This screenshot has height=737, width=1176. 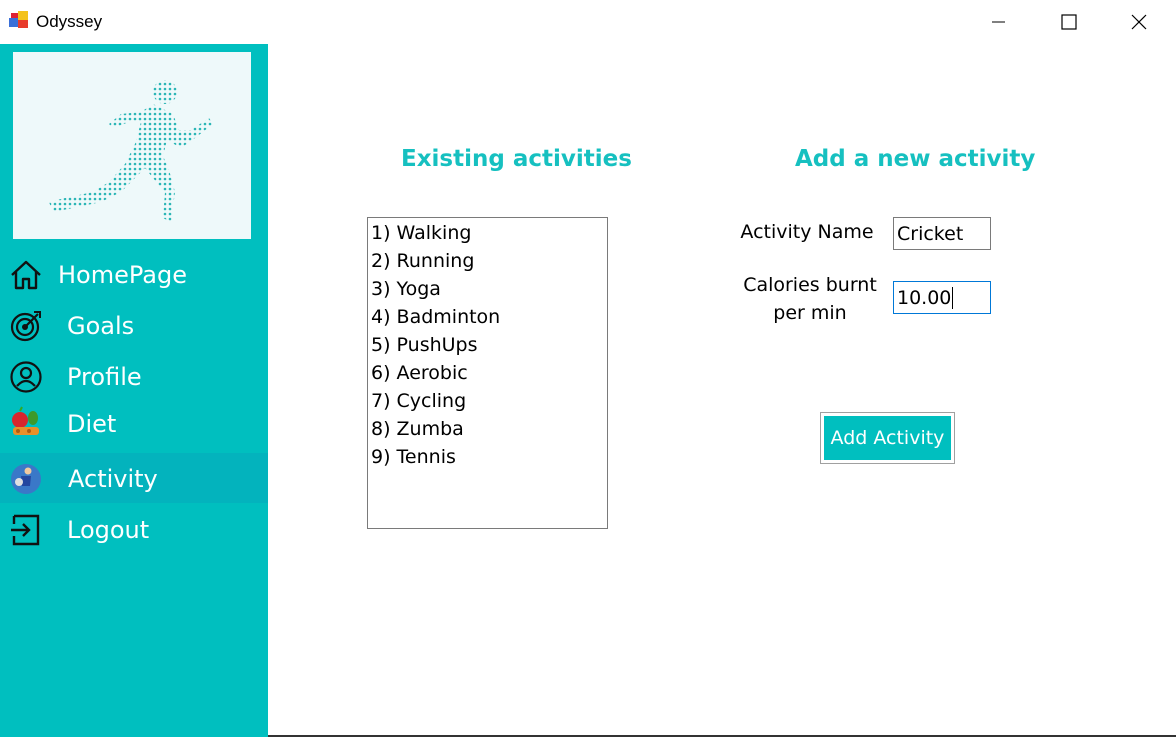 I want to click on activity-name-field: Cricket, so click(x=942, y=233).